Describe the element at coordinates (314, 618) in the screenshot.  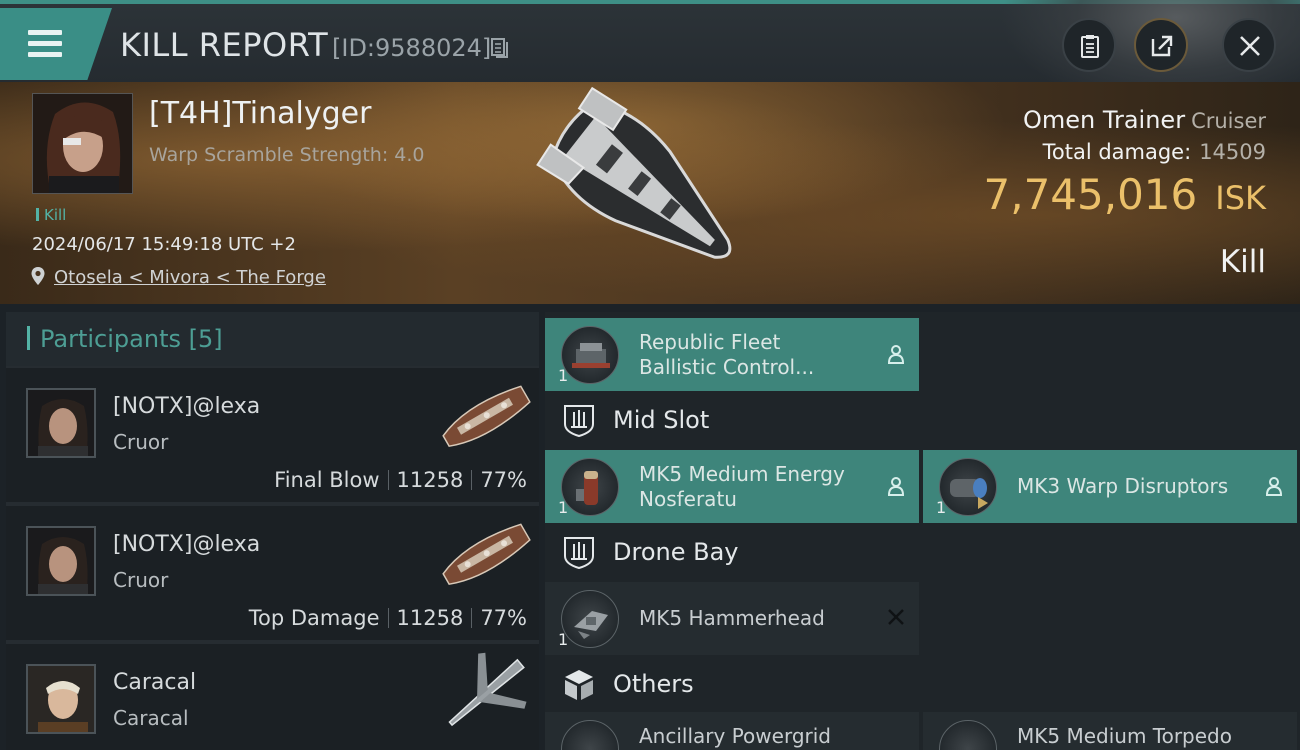
I see `participant-role: Top Damage` at that location.